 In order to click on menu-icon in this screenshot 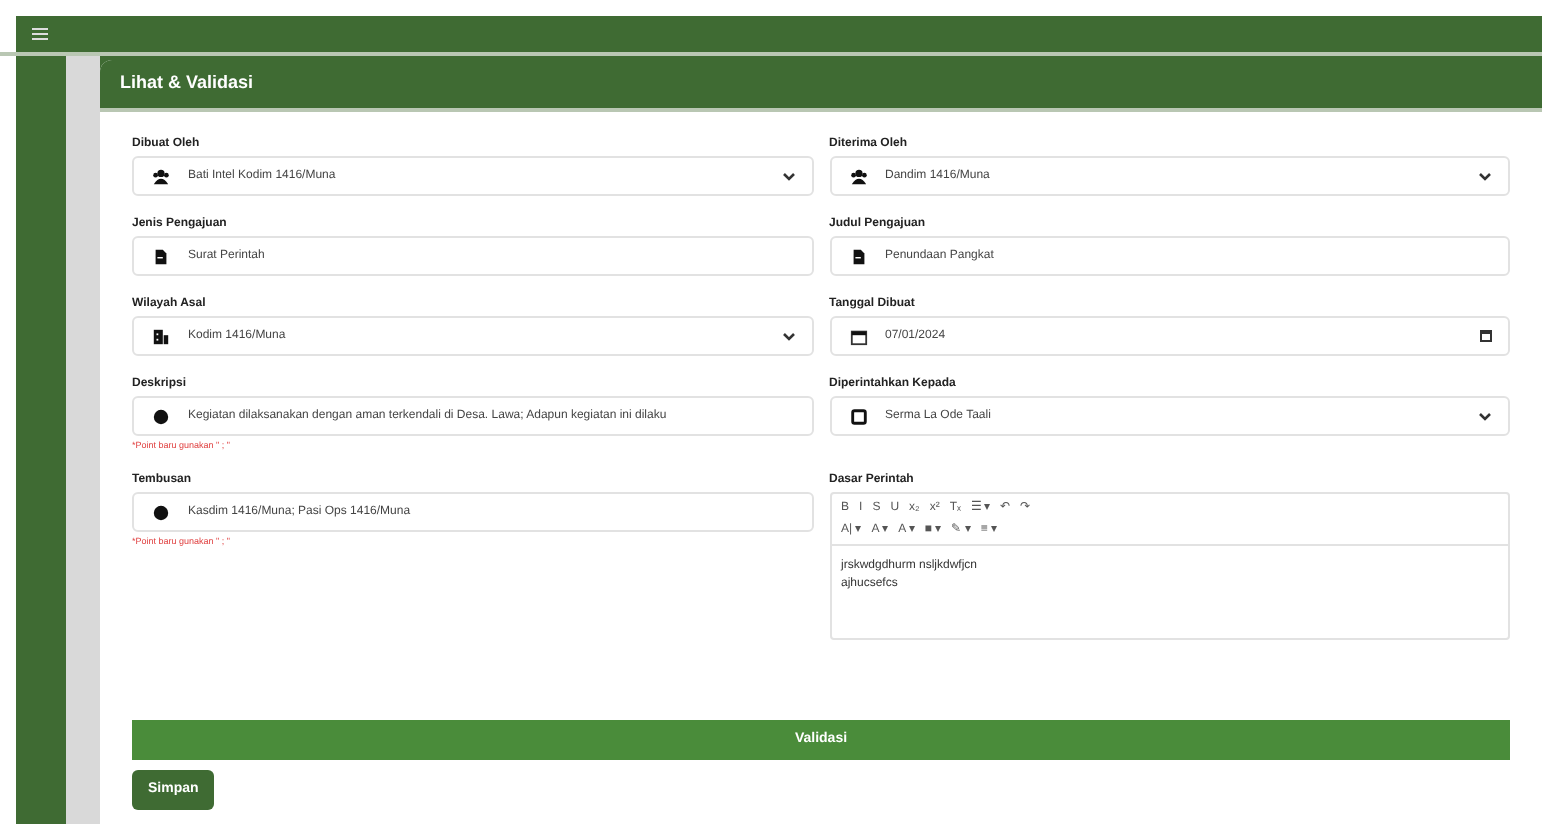, I will do `click(40, 34)`.